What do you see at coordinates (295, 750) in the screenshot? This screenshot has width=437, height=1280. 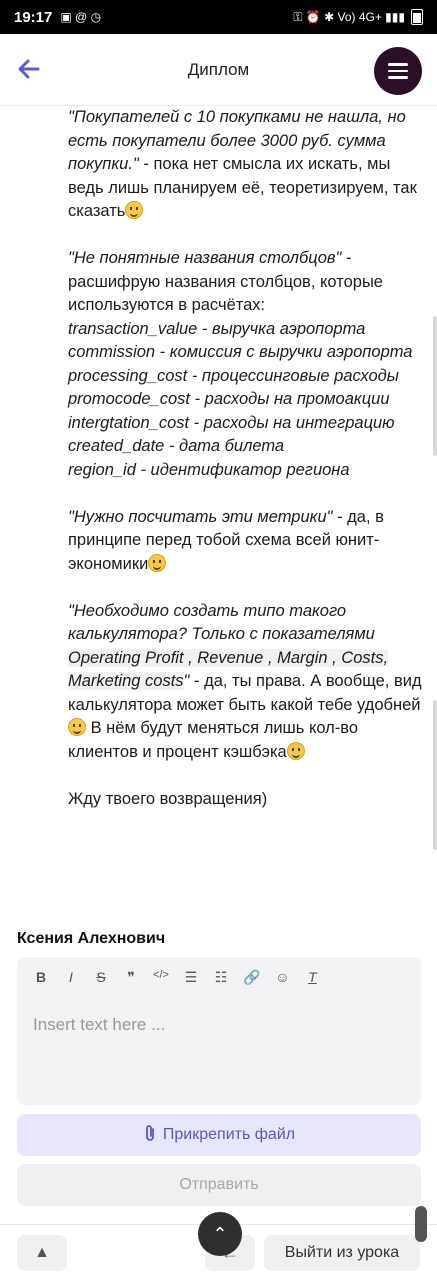 I see `smile-emoji-icon` at bounding box center [295, 750].